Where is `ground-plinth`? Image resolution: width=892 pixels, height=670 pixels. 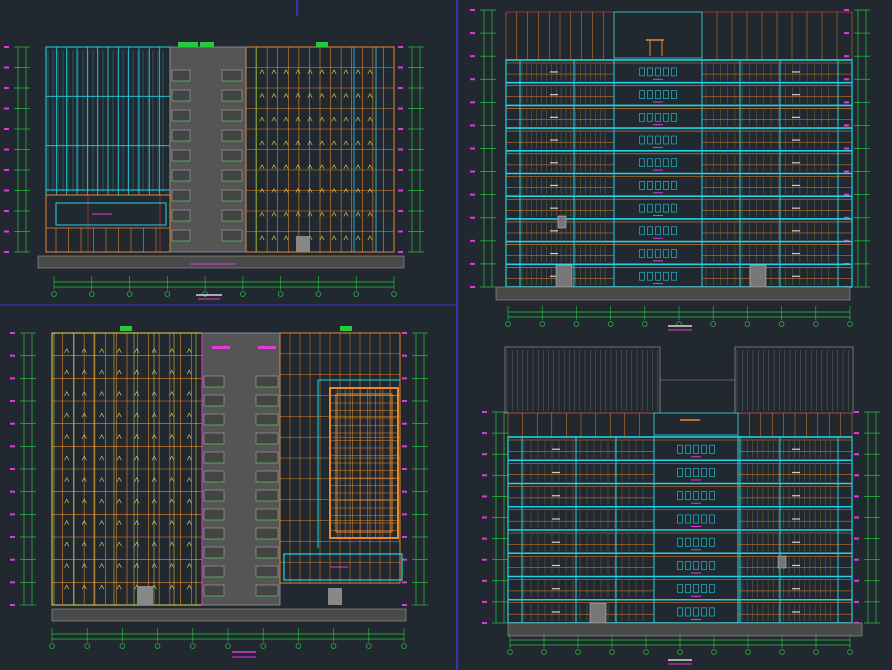 ground-plinth is located at coordinates (685, 629).